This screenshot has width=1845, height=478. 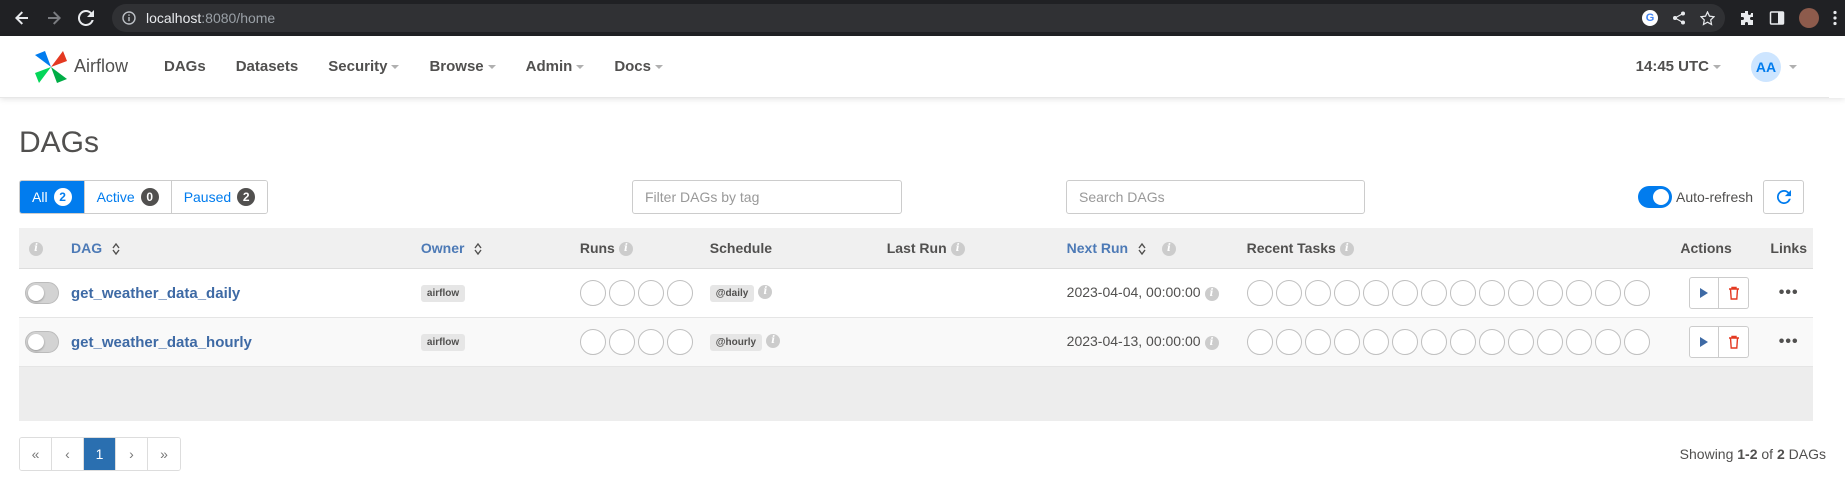 I want to click on search-dags-input, so click(x=1215, y=197).